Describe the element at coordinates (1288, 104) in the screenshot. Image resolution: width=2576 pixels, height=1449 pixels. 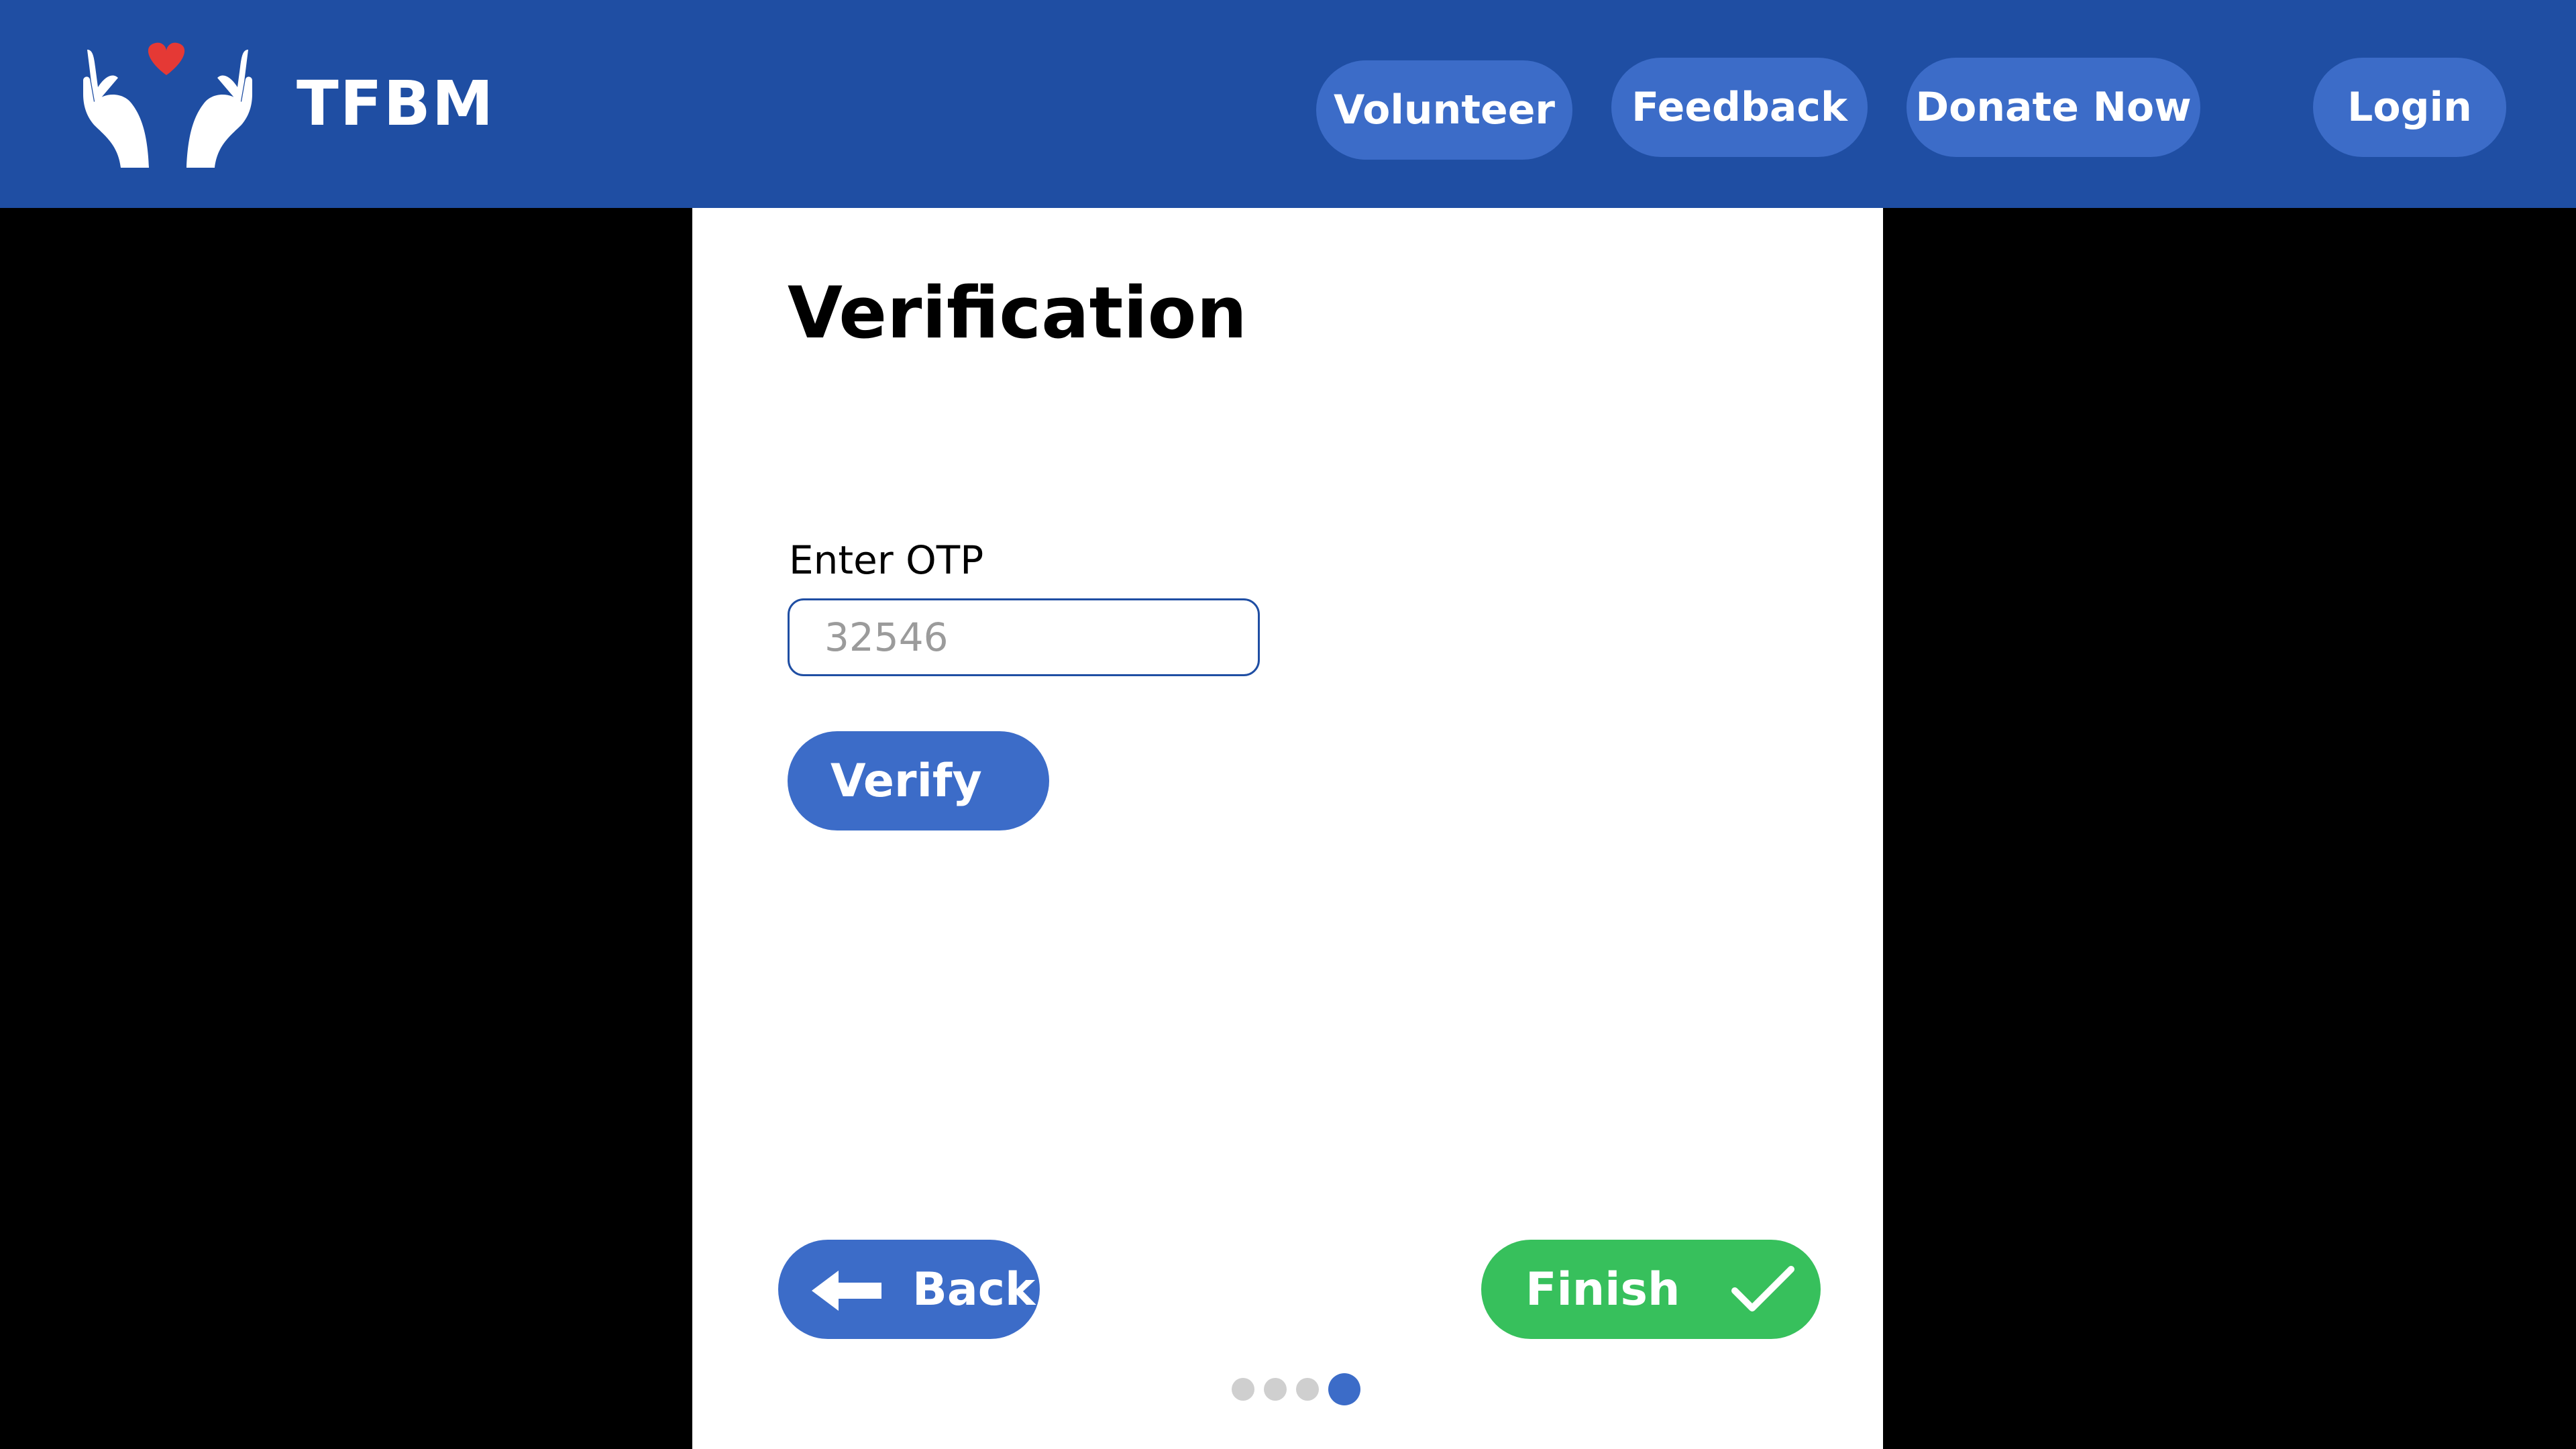
I see `top-header: TFBM Volunteer Feedback Donate Now Login` at that location.